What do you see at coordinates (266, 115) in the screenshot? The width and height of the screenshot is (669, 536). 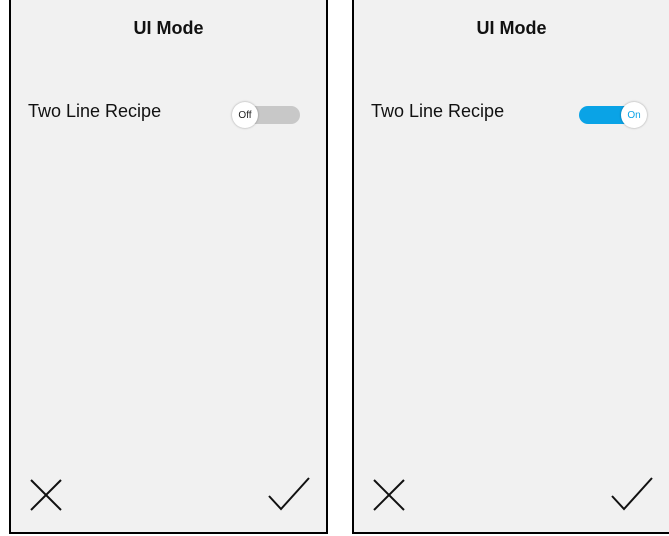 I see `two-line-recipe-toggle: Off` at bounding box center [266, 115].